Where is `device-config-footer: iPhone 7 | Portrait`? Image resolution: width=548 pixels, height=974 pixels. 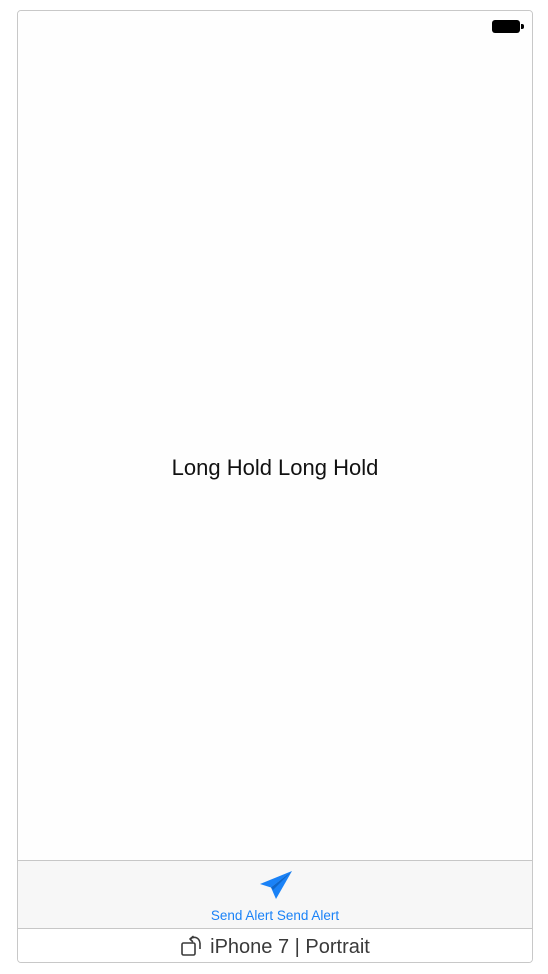
device-config-footer: iPhone 7 | Portrait is located at coordinates (275, 945).